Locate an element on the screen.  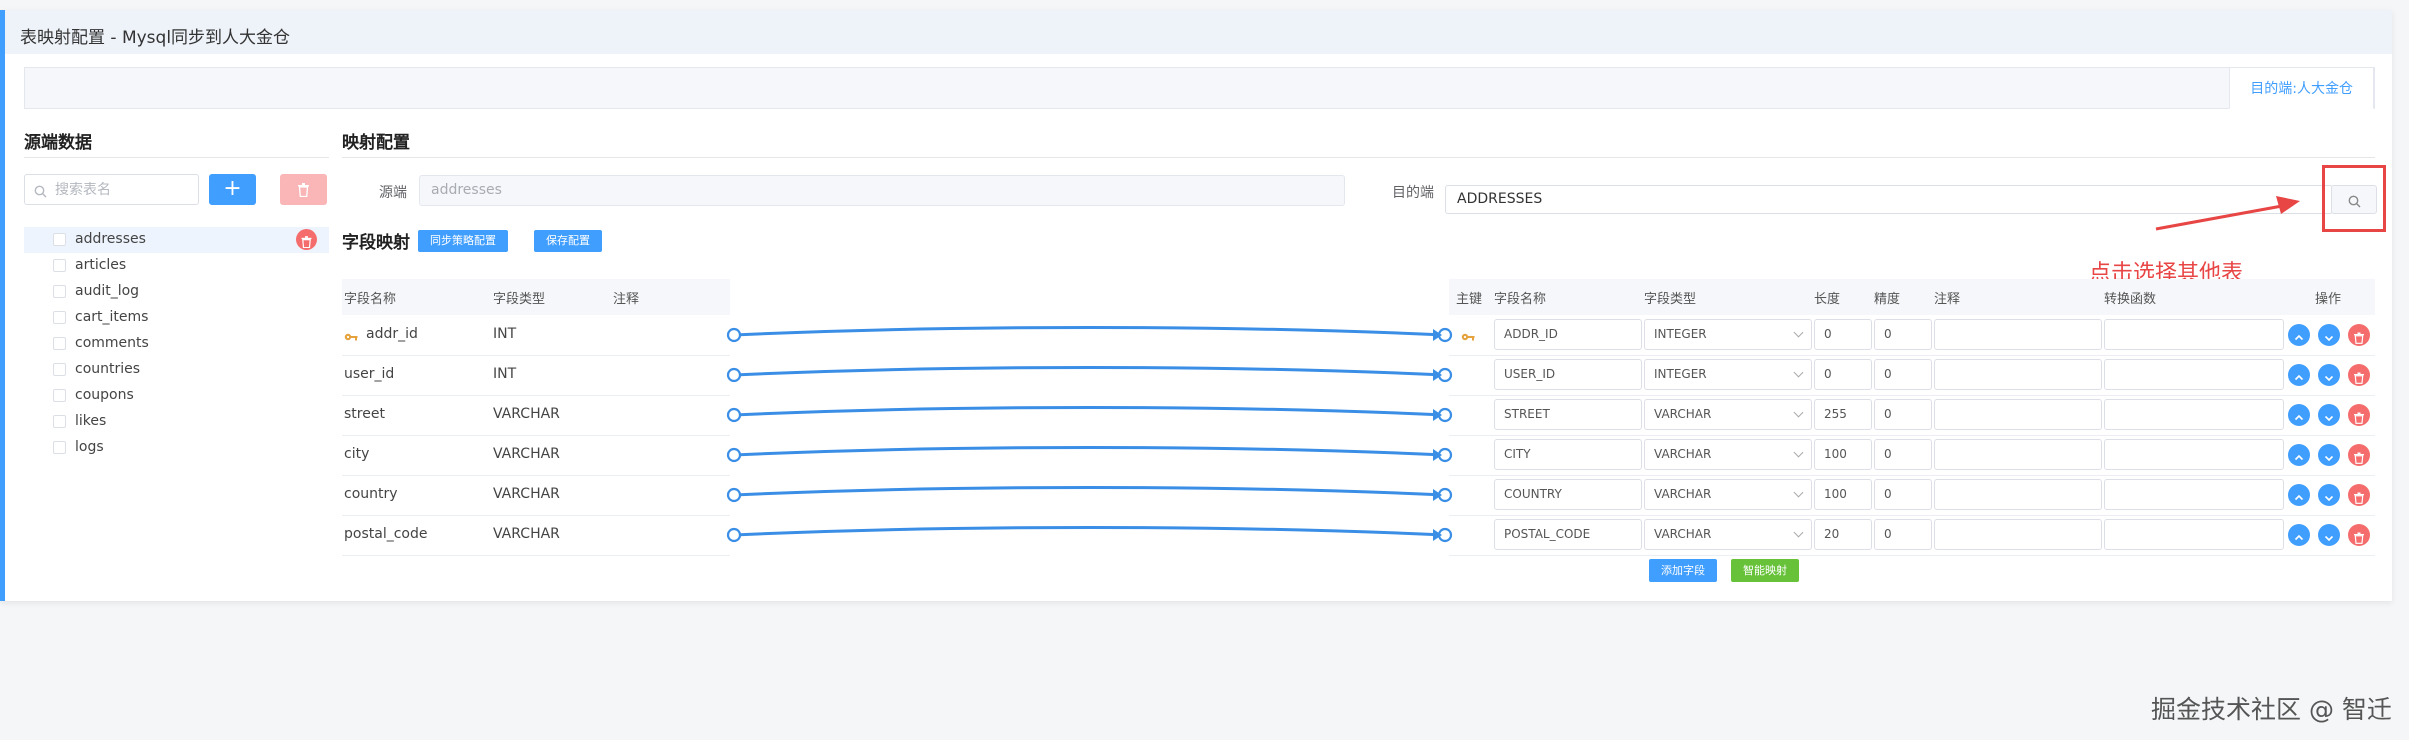
annotation-arrow is located at coordinates (2227, 213).